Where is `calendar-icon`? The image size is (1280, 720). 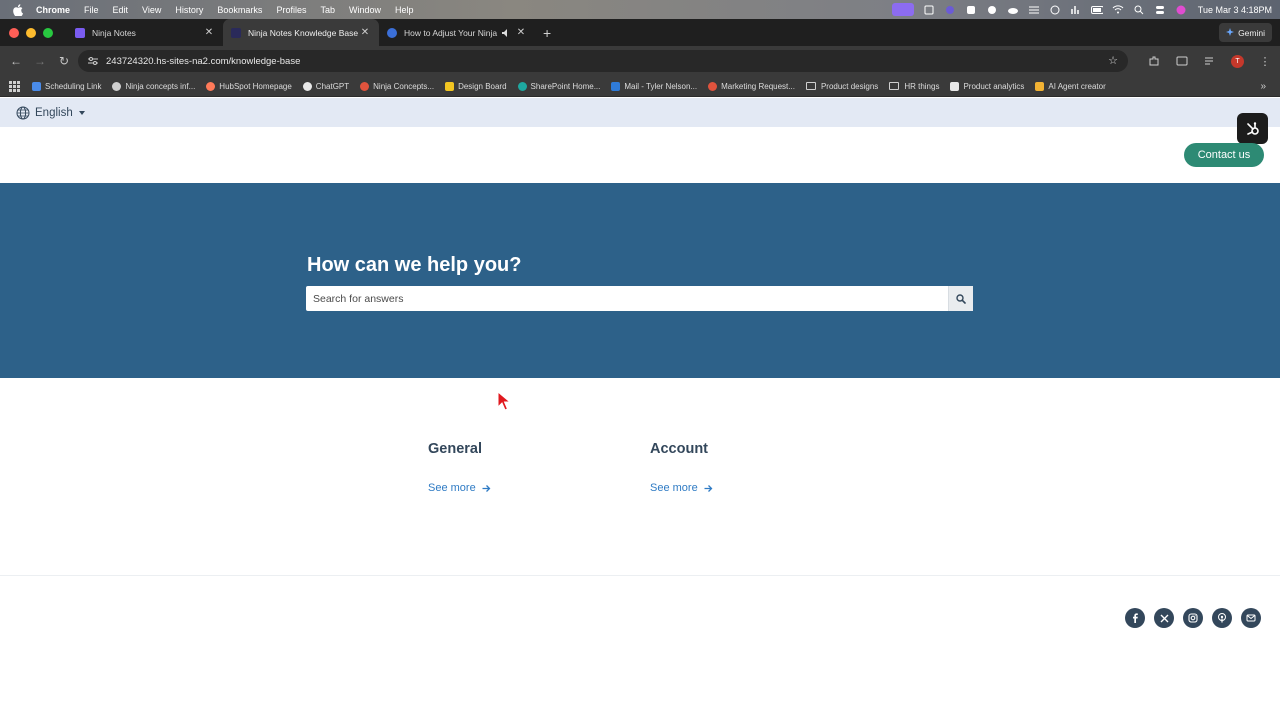
calendar-icon is located at coordinates (36, 86).